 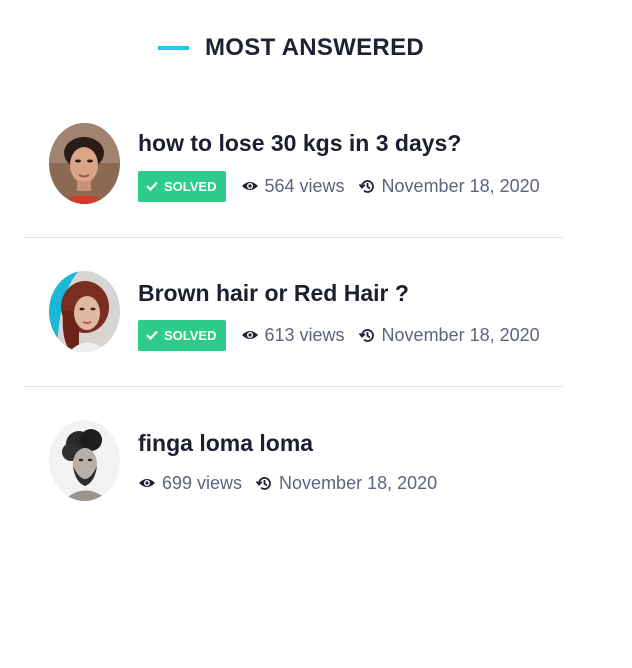 I want to click on heading-accent-bar, so click(x=173, y=48).